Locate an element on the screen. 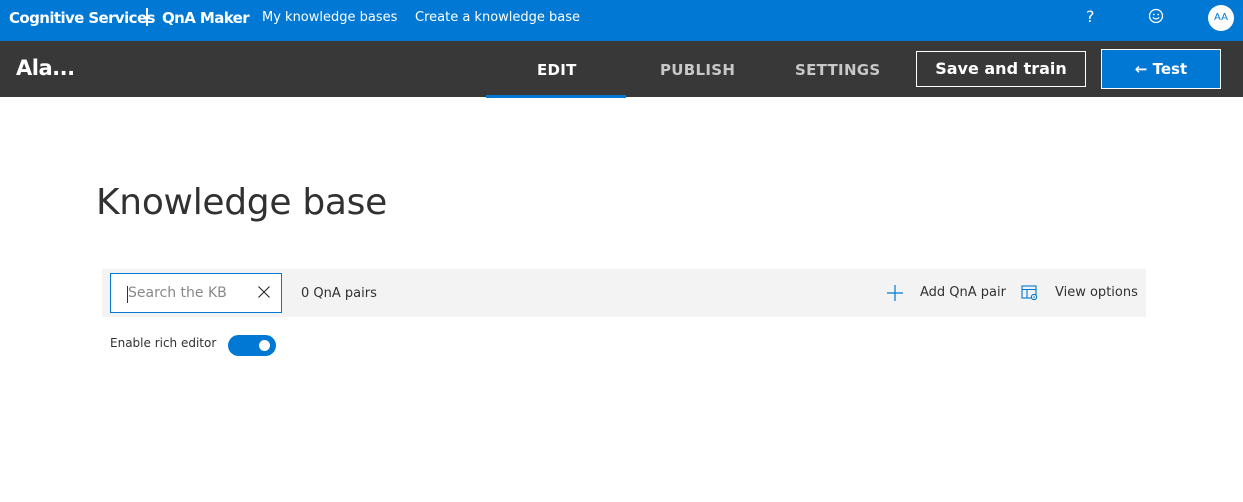 The image size is (1243, 502). tab-settings: SETTINGS is located at coordinates (838, 70).